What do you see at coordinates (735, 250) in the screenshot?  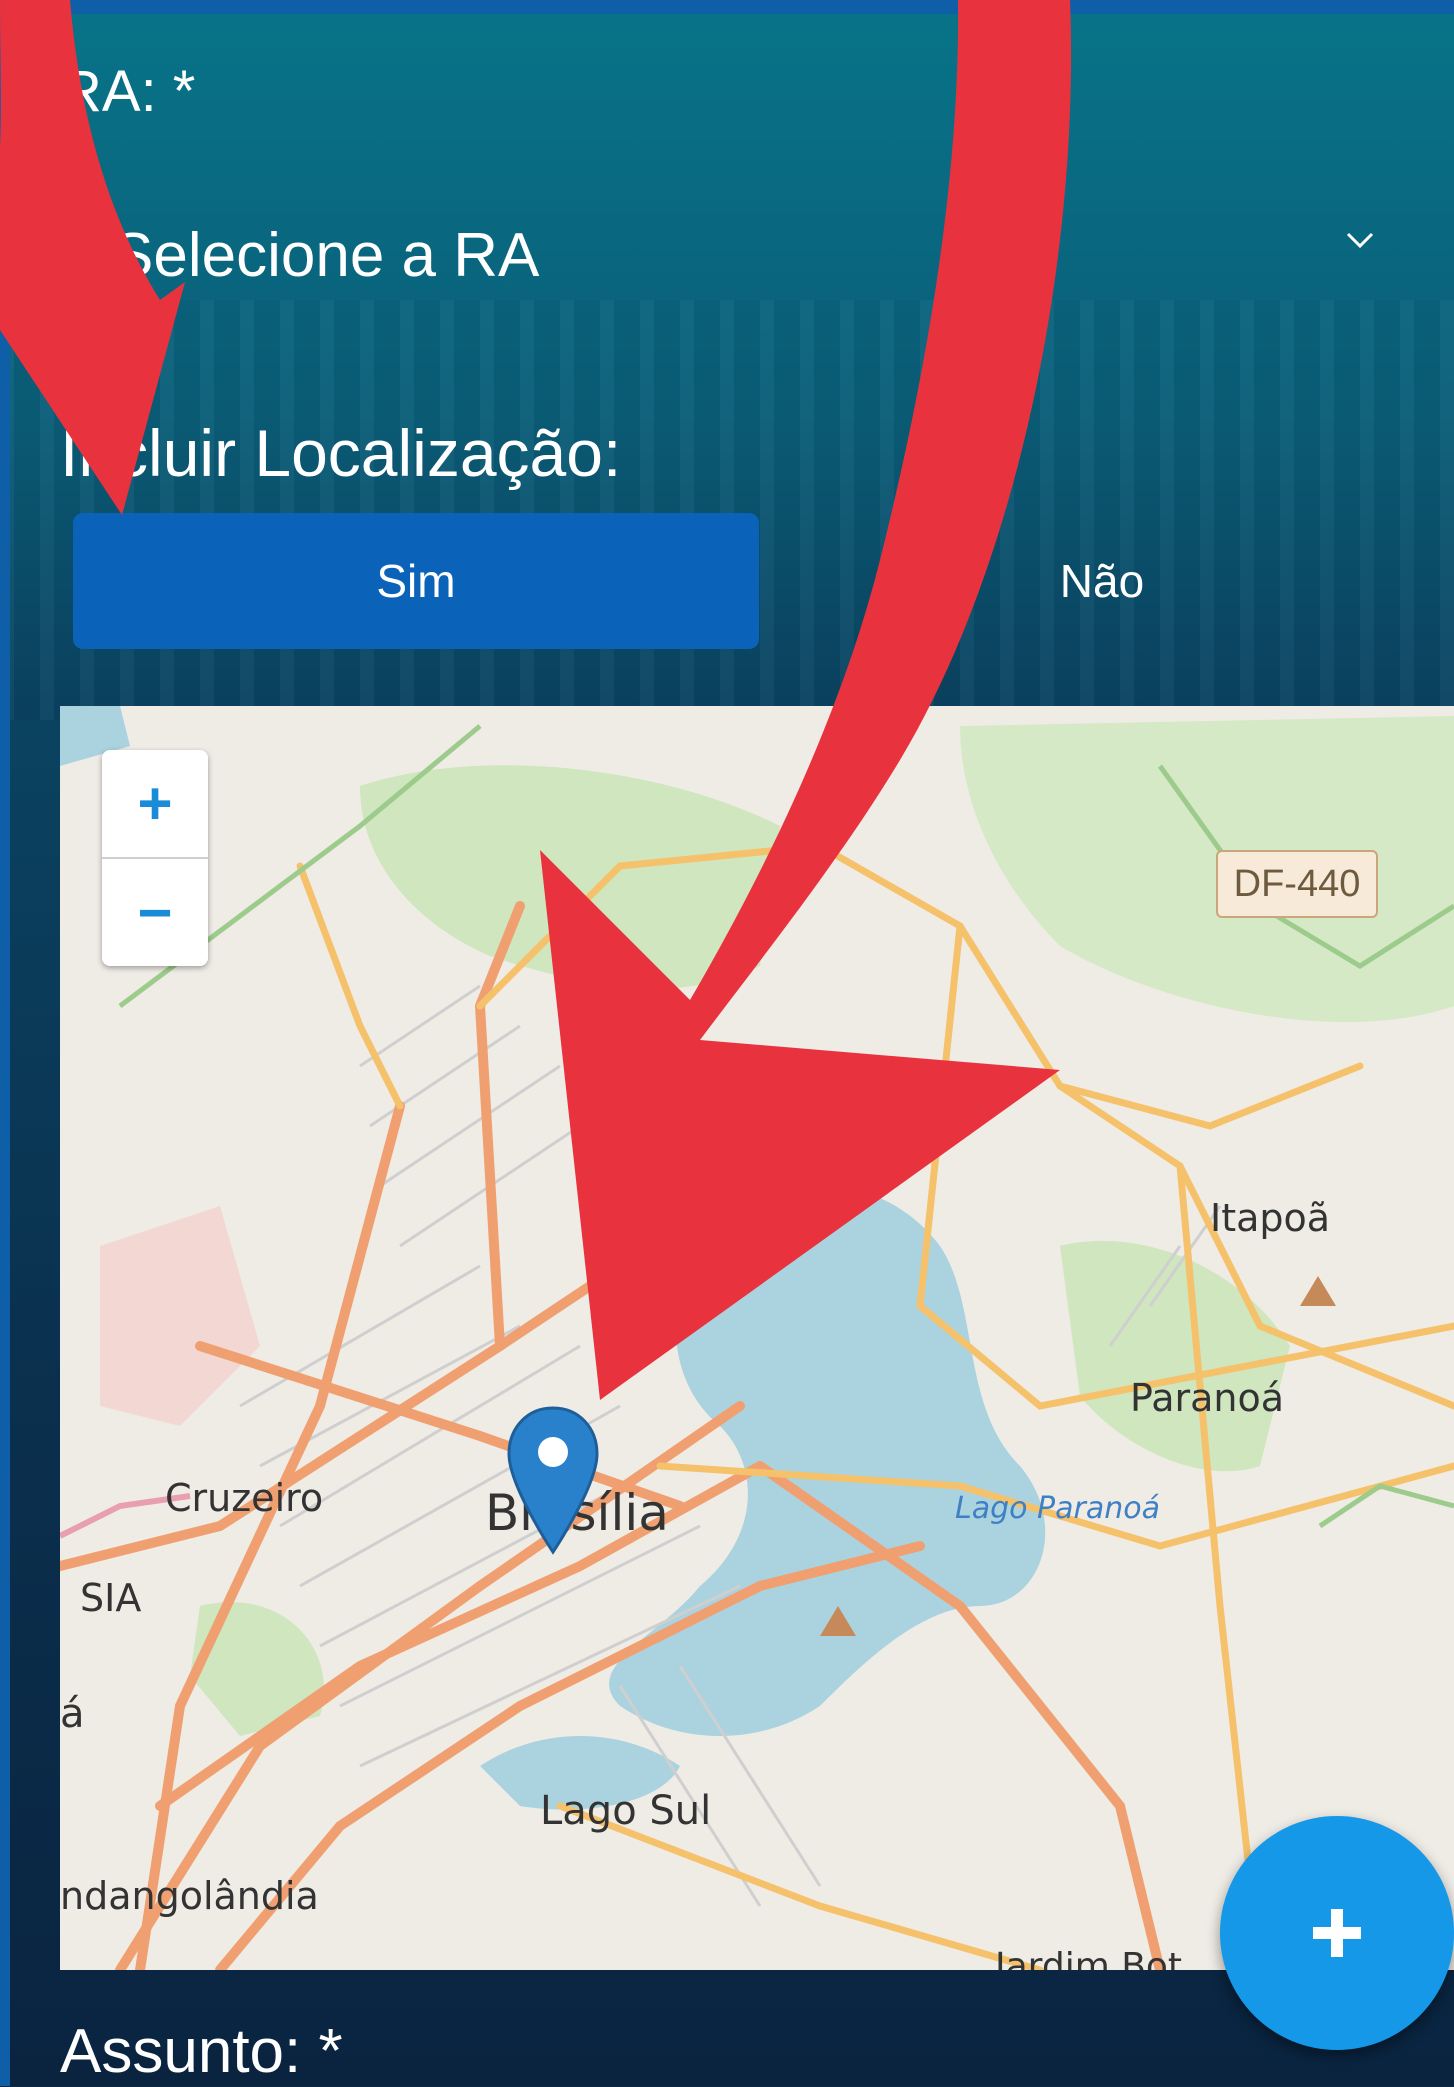 I see `ra-select: Selecione a RA` at bounding box center [735, 250].